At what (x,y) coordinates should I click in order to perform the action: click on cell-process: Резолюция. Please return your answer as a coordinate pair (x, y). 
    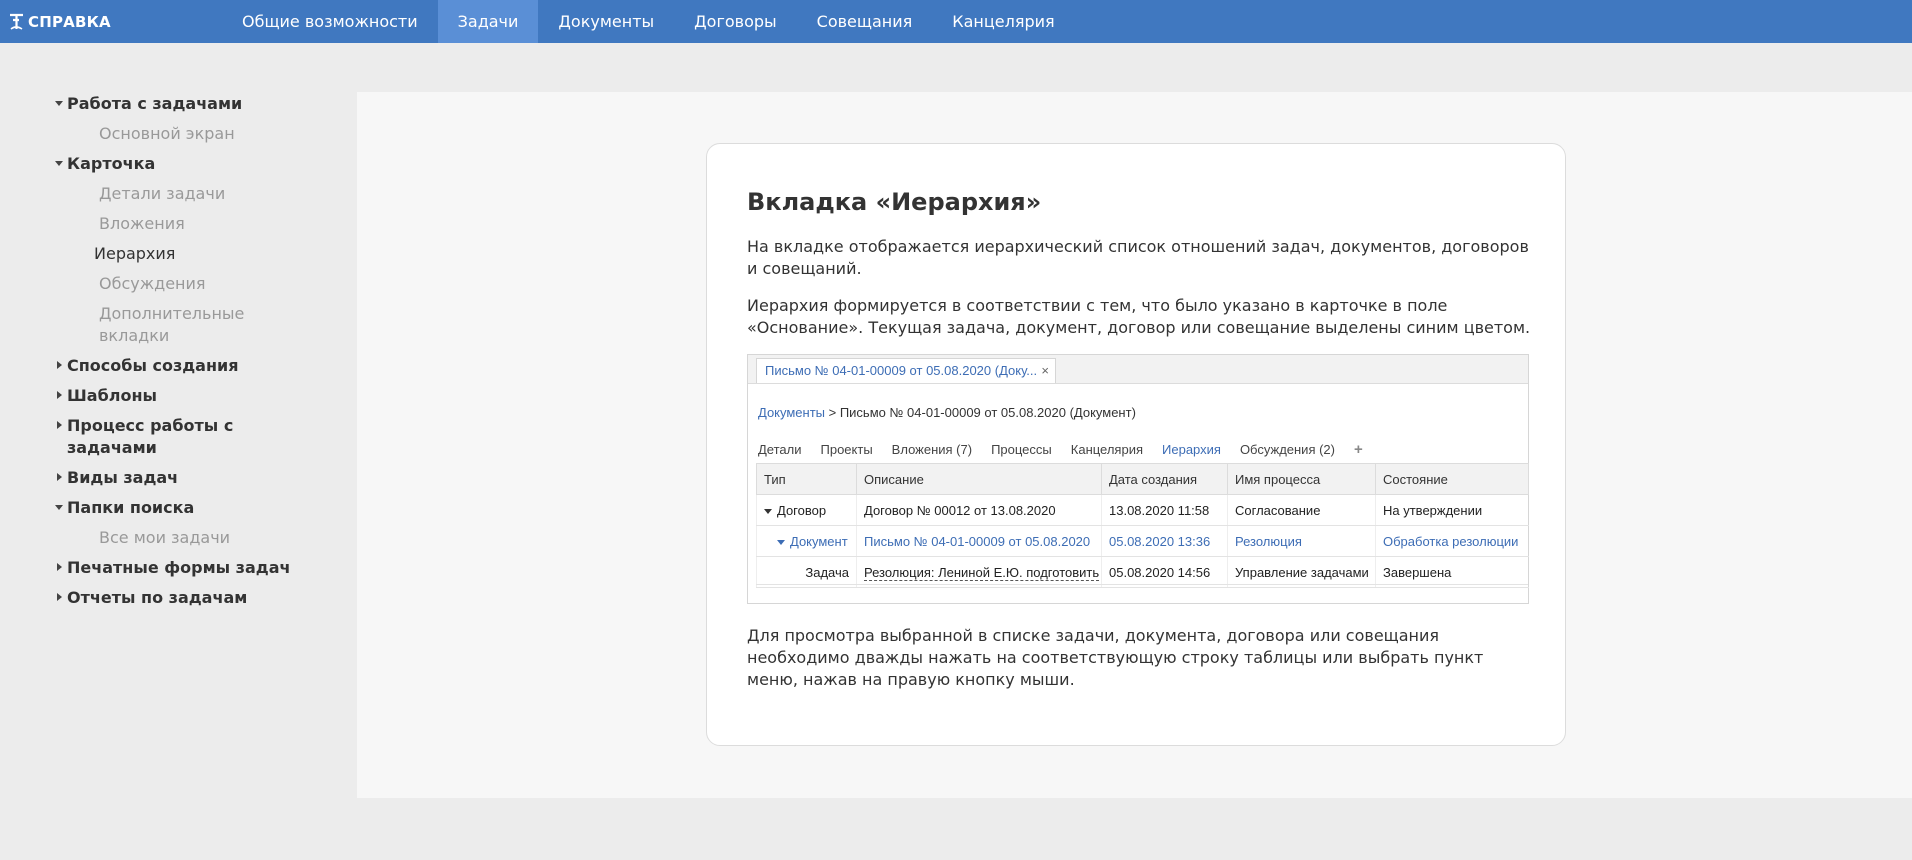
    Looking at the image, I should click on (1301, 541).